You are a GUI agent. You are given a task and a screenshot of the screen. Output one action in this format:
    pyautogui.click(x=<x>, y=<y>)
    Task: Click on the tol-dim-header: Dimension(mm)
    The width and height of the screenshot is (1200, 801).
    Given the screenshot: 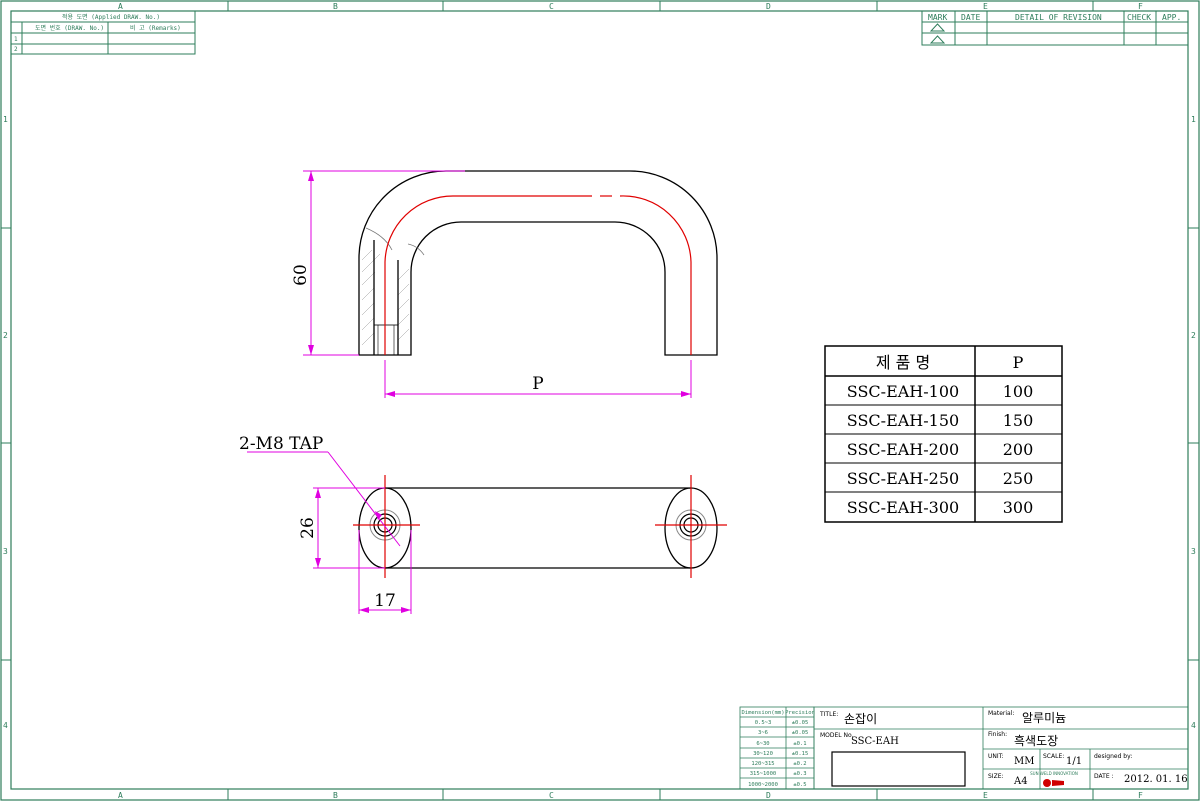 What is the action you would take?
    pyautogui.click(x=762, y=713)
    